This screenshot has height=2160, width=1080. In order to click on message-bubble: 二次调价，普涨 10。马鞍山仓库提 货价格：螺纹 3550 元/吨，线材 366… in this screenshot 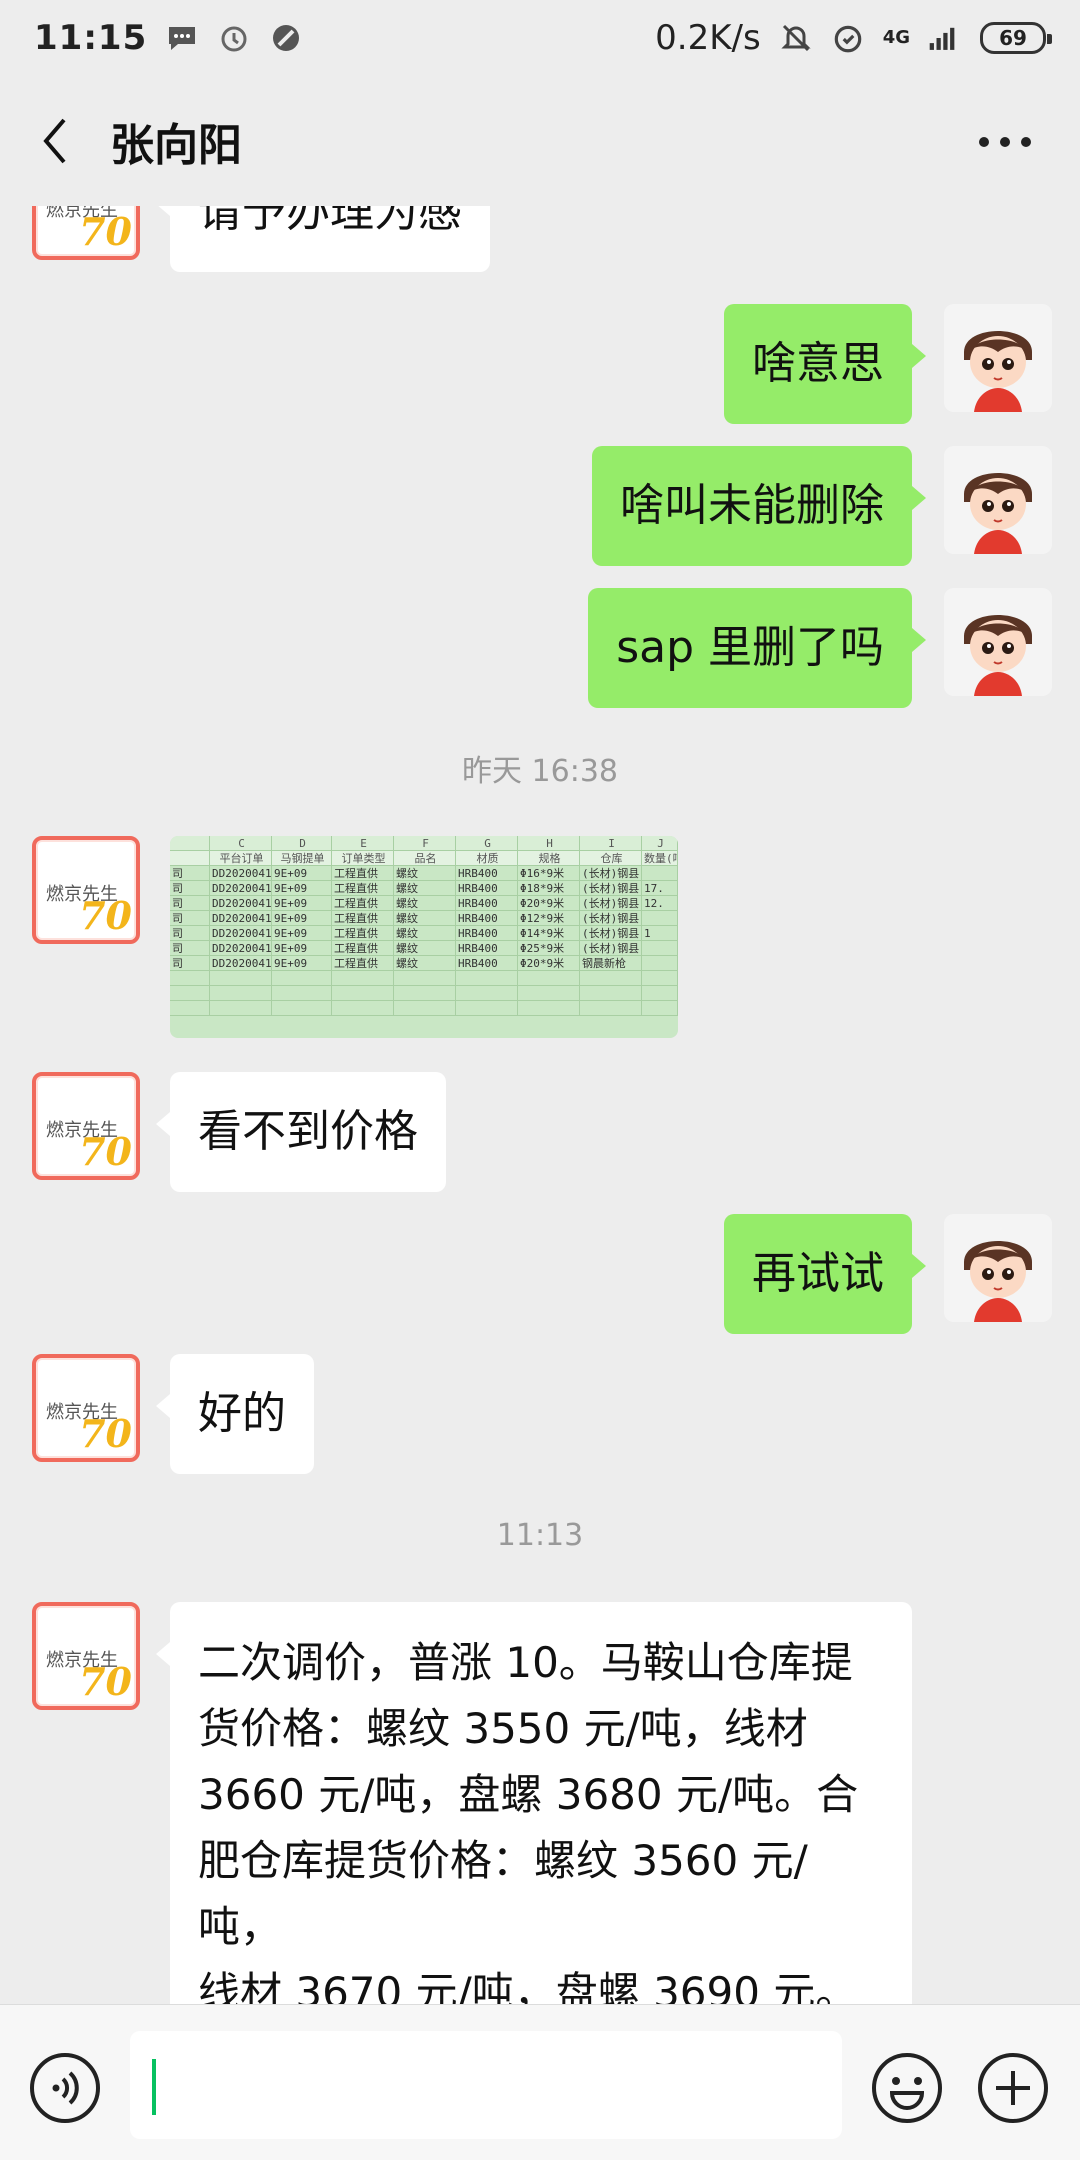, I will do `click(534, 1803)`.